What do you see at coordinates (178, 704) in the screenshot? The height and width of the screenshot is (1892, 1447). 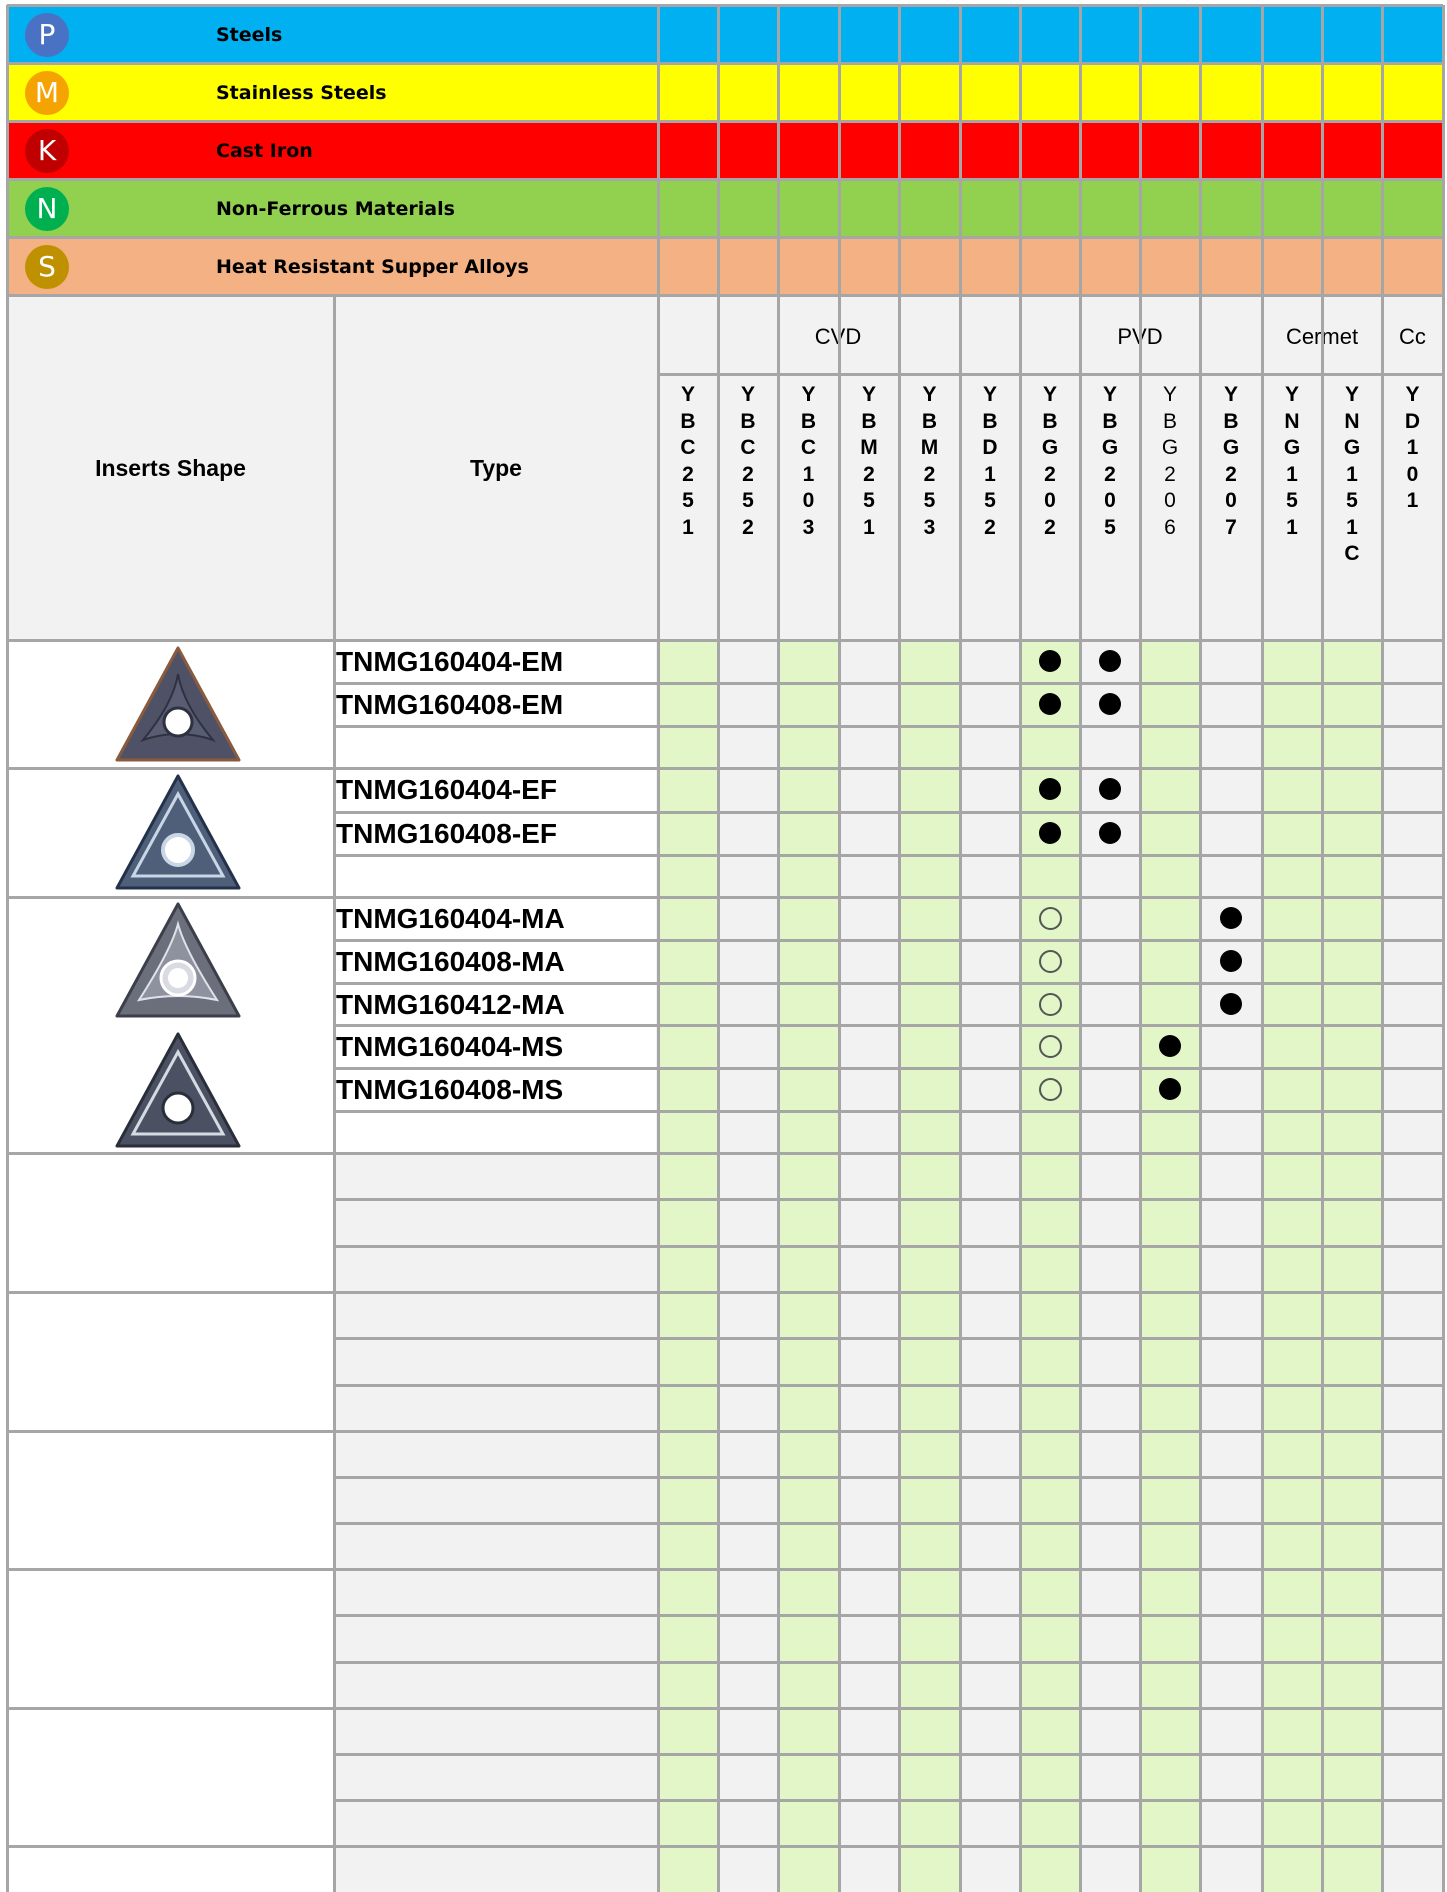 I see `insert-em-icon` at bounding box center [178, 704].